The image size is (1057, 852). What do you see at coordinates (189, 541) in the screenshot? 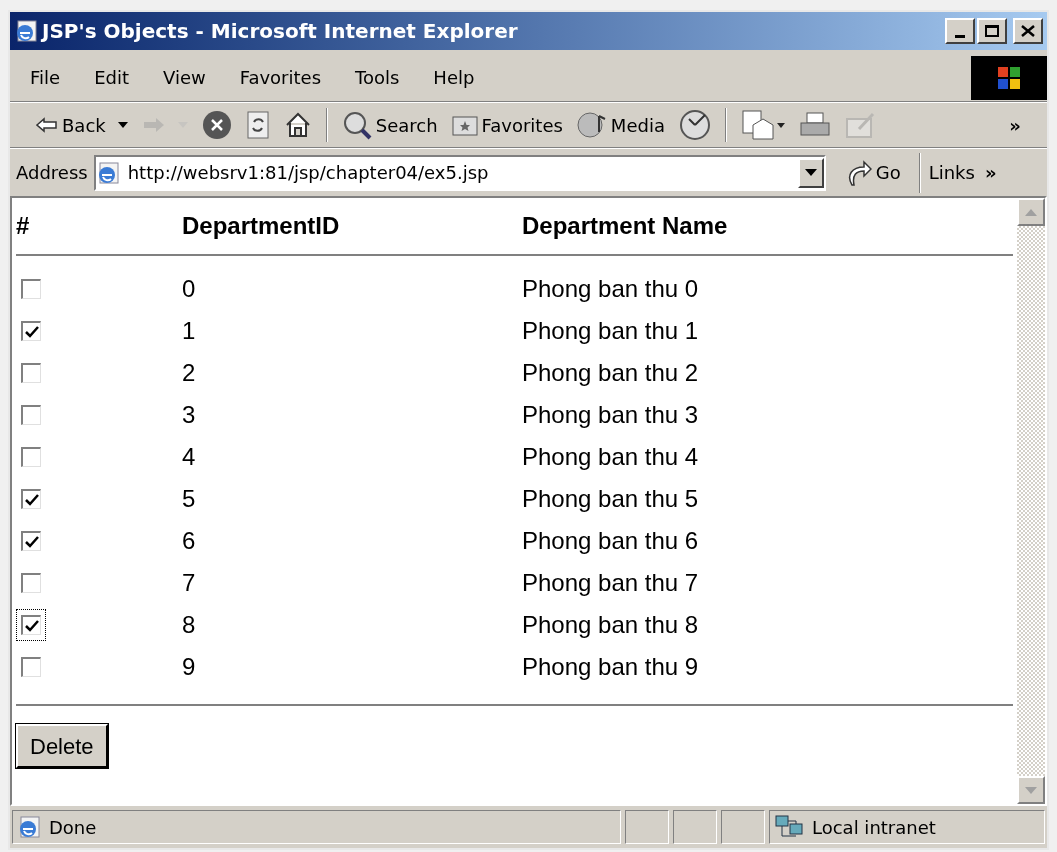
I see `table-cell-text: 6` at bounding box center [189, 541].